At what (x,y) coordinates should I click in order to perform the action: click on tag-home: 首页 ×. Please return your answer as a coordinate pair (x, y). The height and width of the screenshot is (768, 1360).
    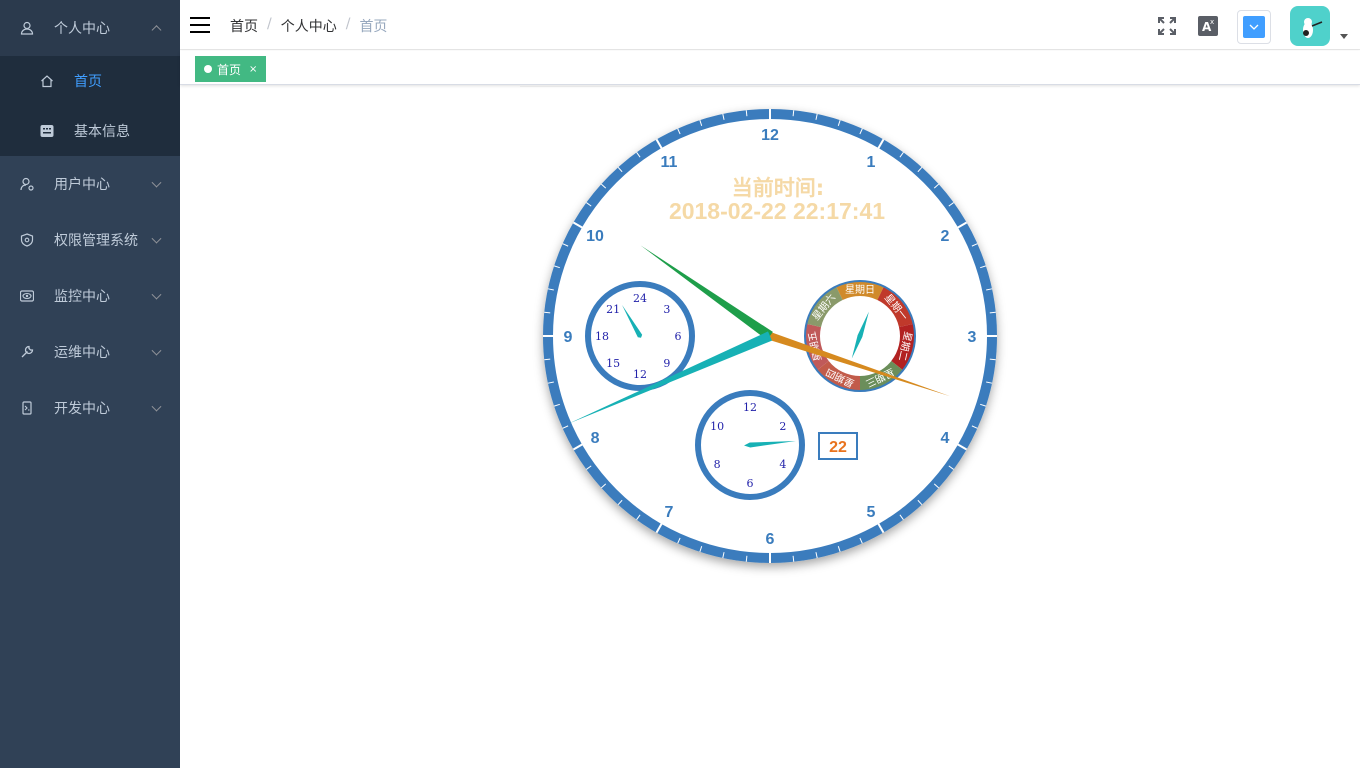
    Looking at the image, I should click on (231, 69).